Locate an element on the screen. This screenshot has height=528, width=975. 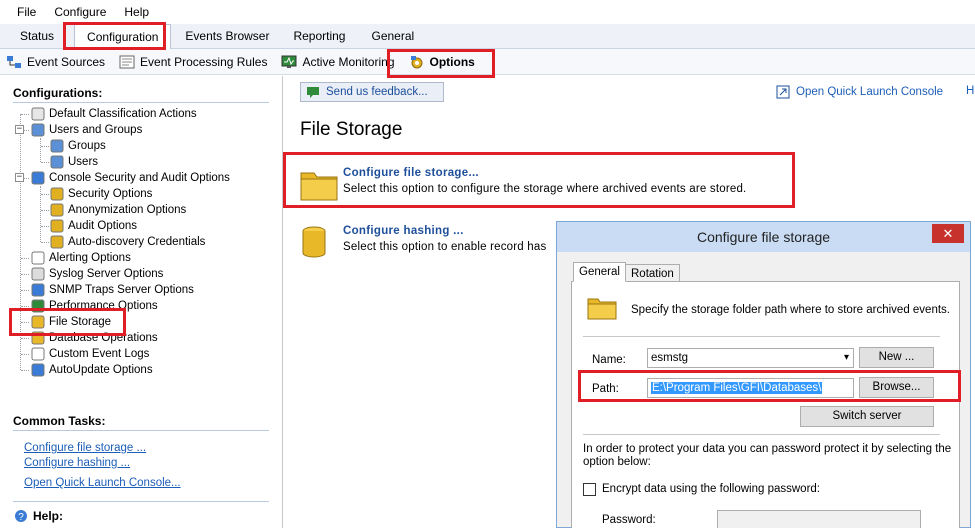
toolbar-options: Options is located at coordinates (442, 62).